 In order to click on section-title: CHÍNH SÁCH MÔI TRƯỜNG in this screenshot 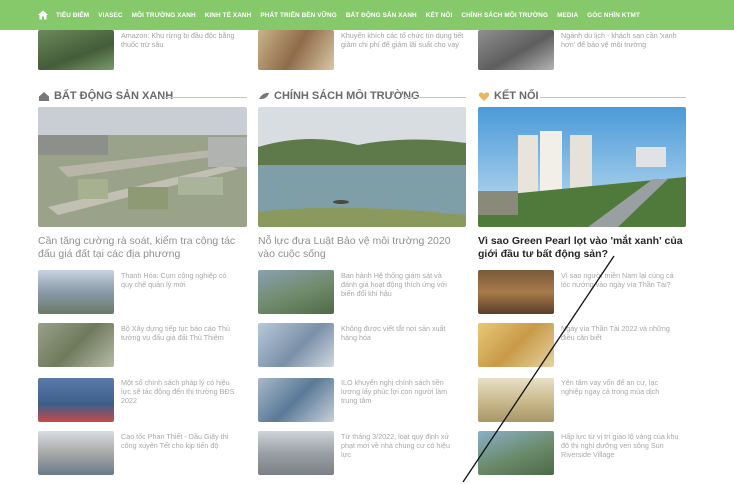, I will do `click(347, 96)`.